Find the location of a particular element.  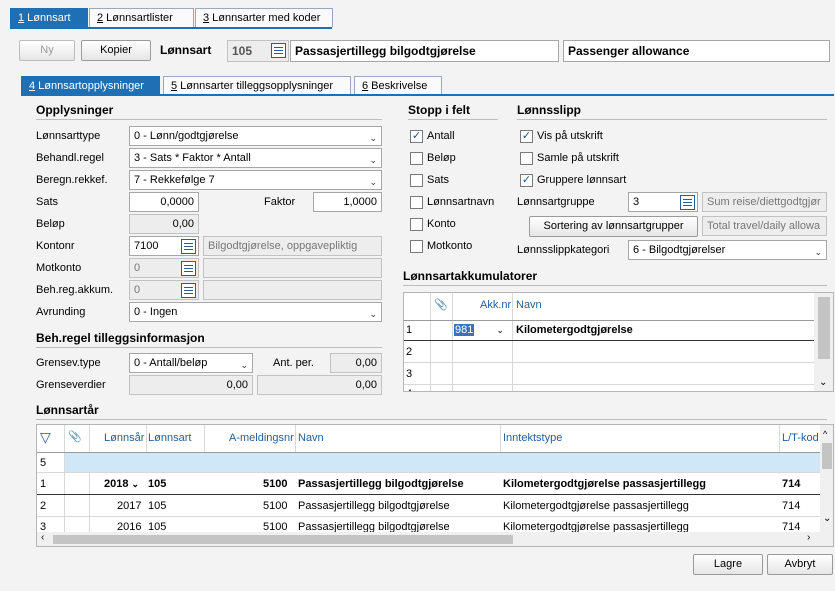

kontonr-field: 7100 is located at coordinates (164, 246).